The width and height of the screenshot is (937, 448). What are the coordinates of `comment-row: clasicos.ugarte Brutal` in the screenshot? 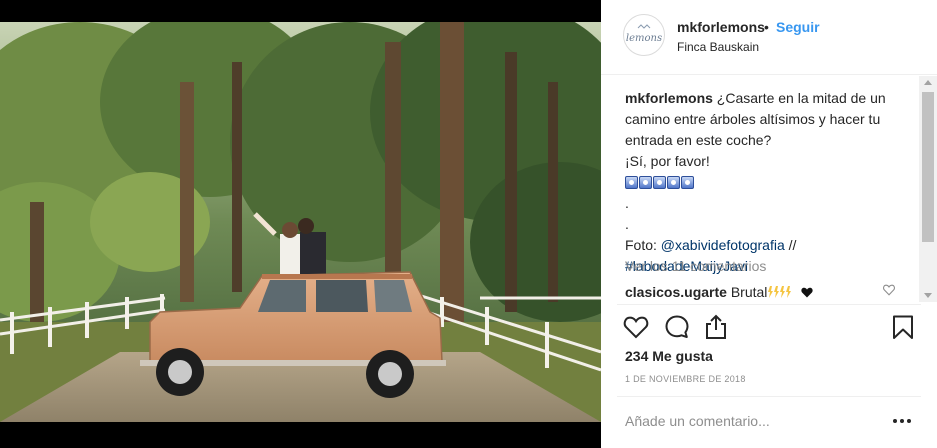 It's located at (719, 292).